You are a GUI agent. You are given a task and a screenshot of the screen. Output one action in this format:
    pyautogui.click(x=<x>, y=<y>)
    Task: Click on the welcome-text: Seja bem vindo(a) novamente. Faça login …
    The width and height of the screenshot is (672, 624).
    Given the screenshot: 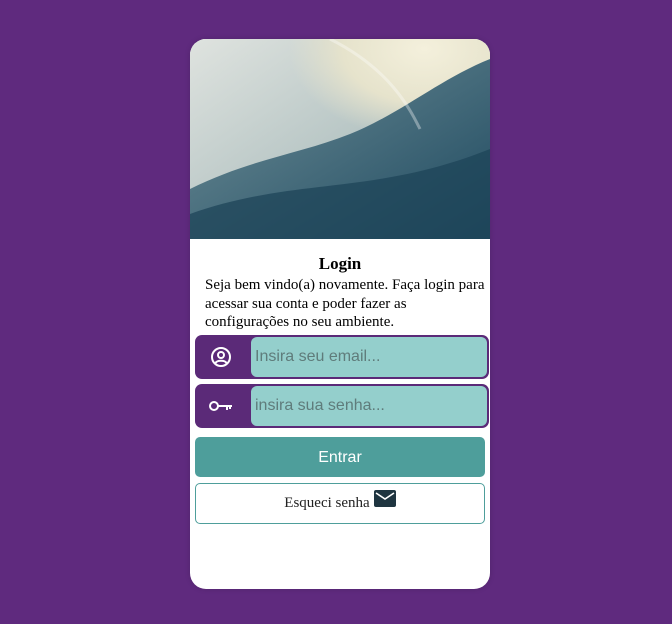 What is the action you would take?
    pyautogui.click(x=345, y=303)
    